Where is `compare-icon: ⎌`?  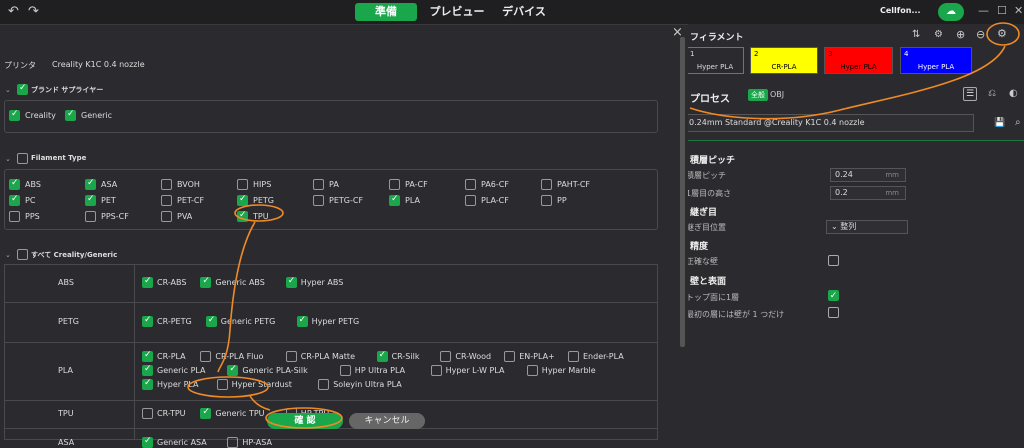 compare-icon: ⎌ is located at coordinates (992, 93).